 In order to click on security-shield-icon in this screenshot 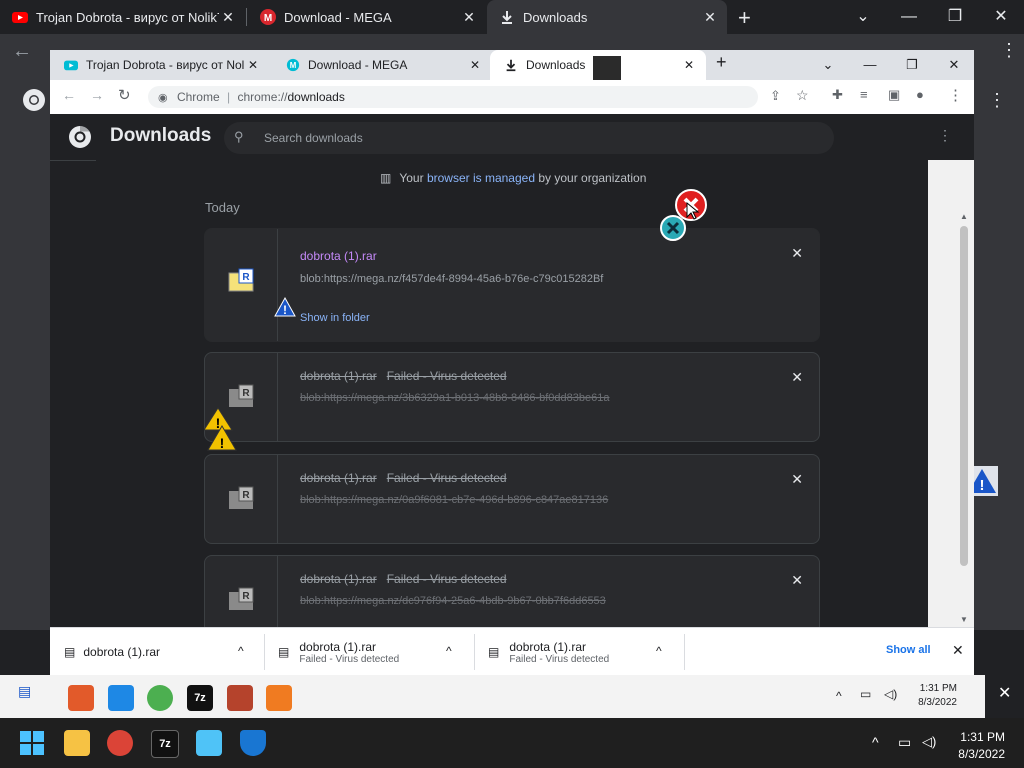, I will do `click(279, 698)`.